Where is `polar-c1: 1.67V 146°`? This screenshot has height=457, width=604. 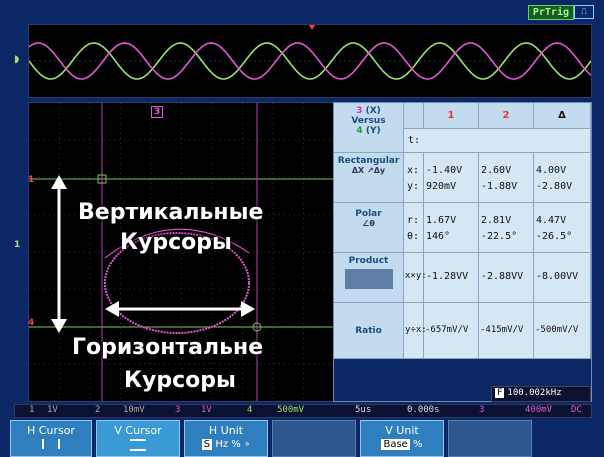
polar-c1: 1.67V 146° is located at coordinates (451, 228).